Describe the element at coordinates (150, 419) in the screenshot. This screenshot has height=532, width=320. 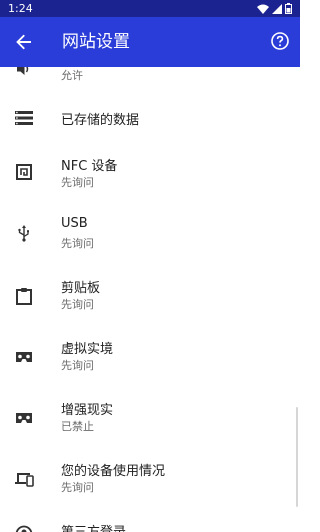
I see `list-item-augmented-reality: 增强现实 已禁止` at that location.